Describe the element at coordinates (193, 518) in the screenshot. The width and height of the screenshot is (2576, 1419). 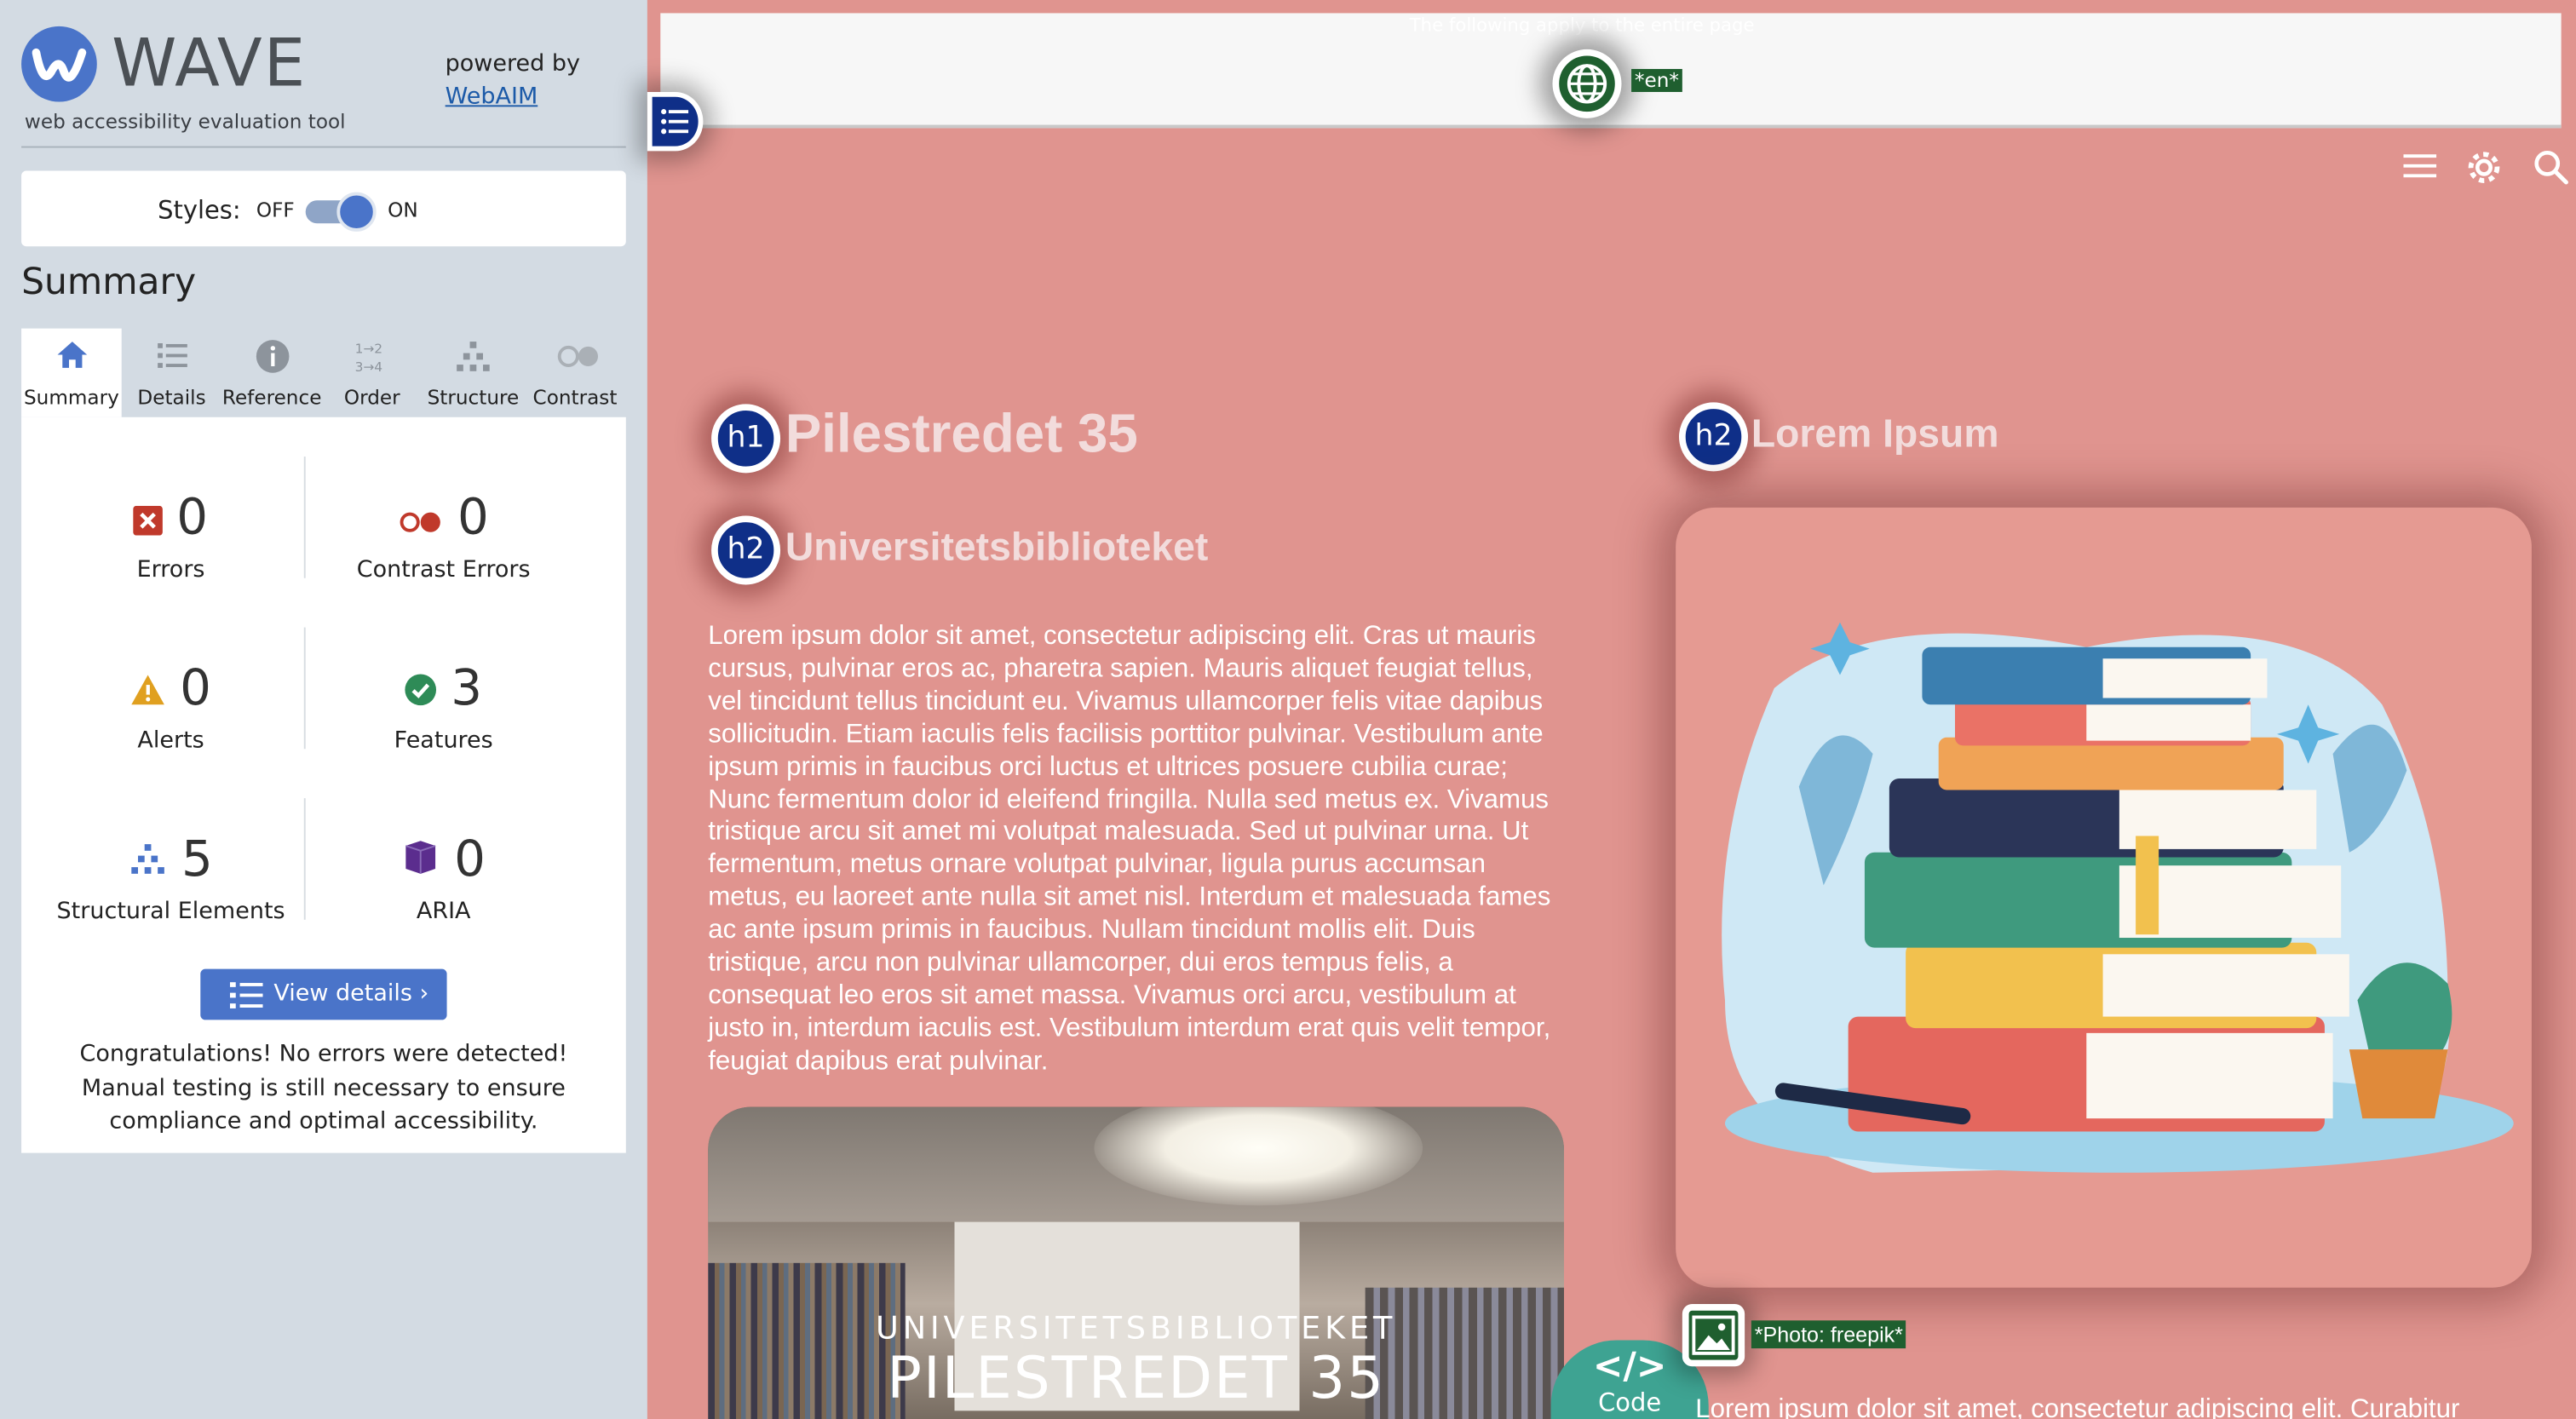
I see `errors-count: 0` at that location.